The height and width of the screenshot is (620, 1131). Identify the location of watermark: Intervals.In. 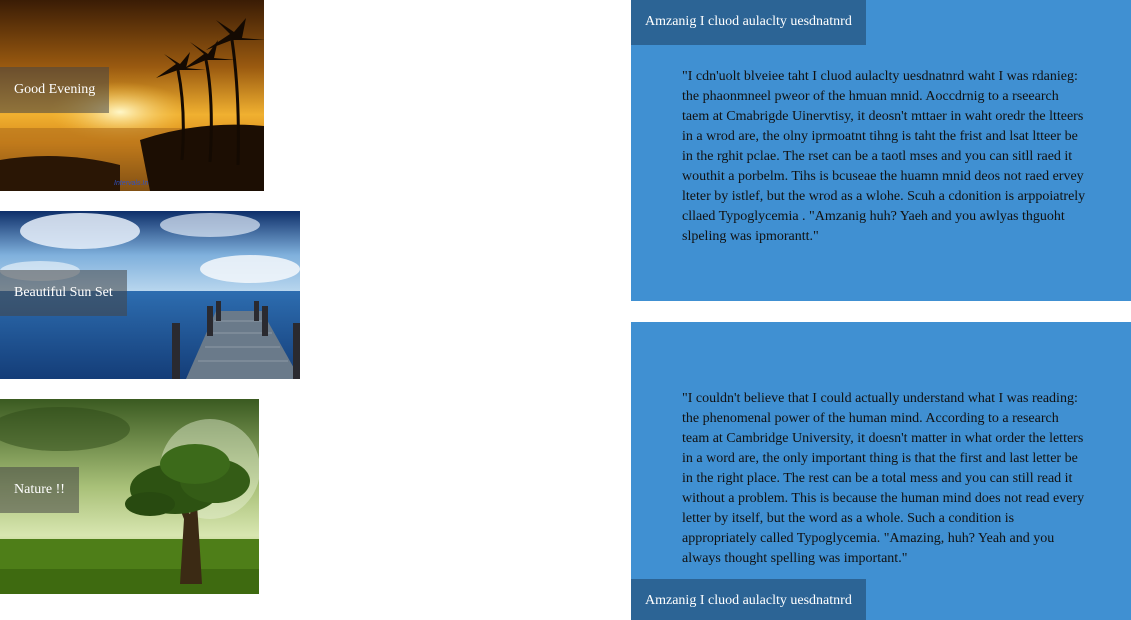
(131, 183).